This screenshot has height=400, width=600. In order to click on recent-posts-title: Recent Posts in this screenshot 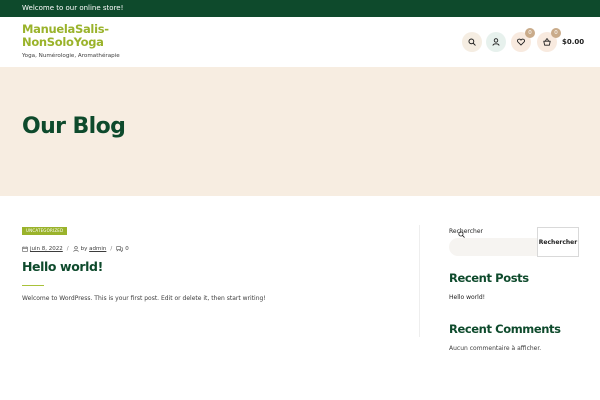, I will do `click(489, 278)`.